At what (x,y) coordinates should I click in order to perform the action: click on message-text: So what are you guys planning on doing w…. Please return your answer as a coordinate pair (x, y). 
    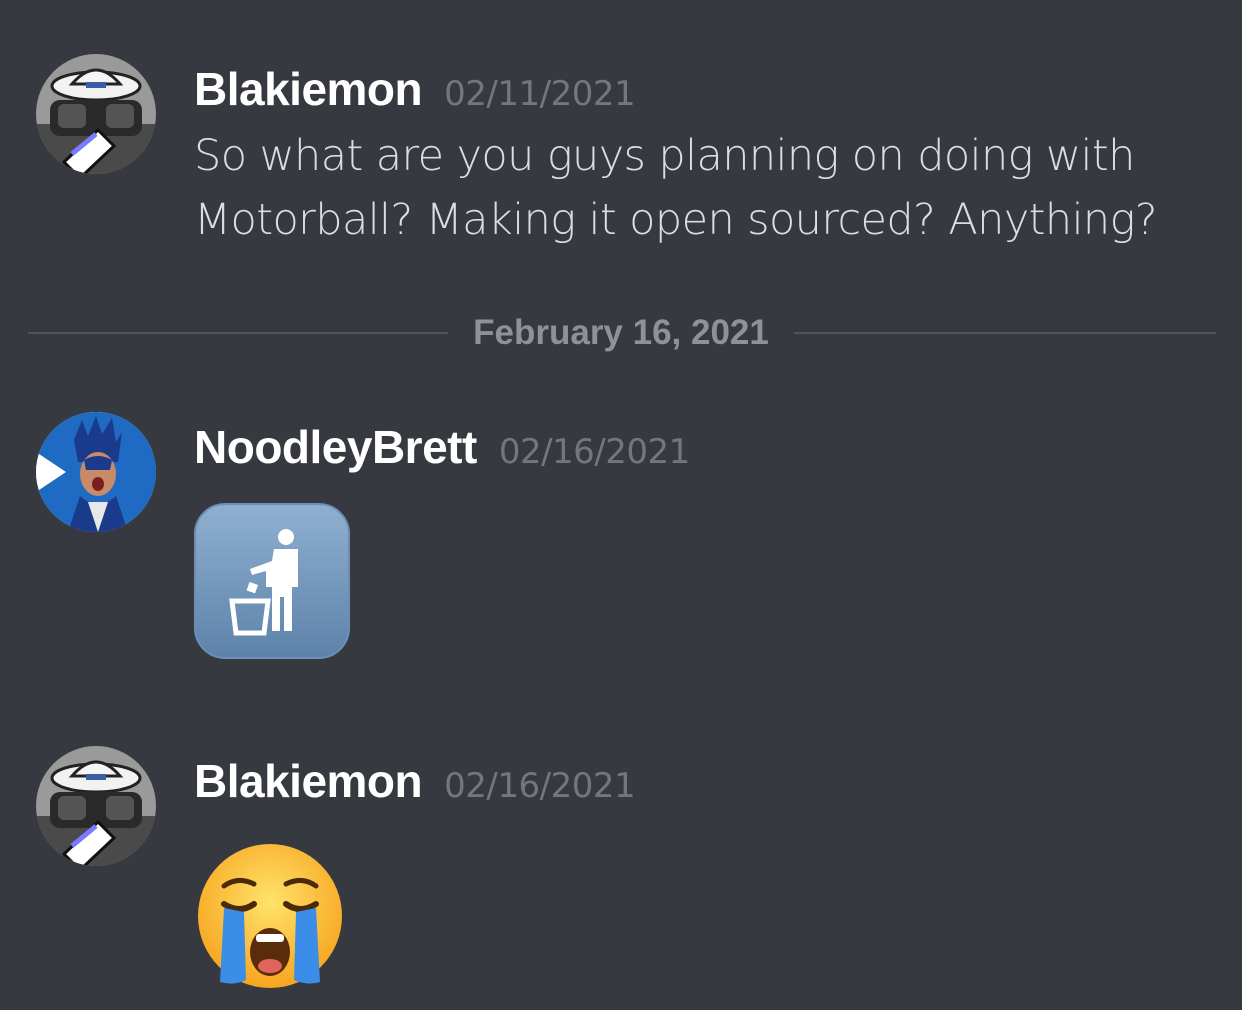
    Looking at the image, I should click on (676, 188).